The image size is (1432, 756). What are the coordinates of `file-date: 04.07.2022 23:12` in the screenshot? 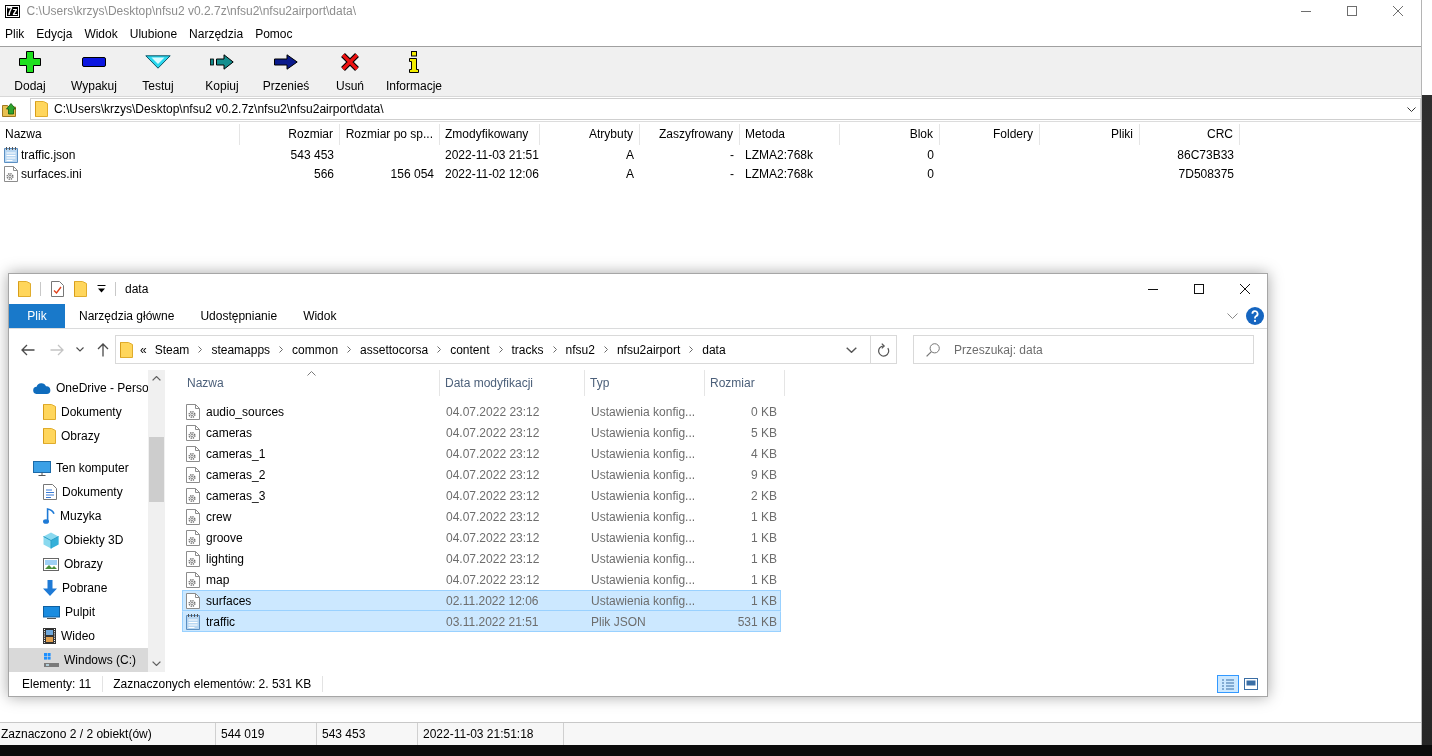 It's located at (493, 412).